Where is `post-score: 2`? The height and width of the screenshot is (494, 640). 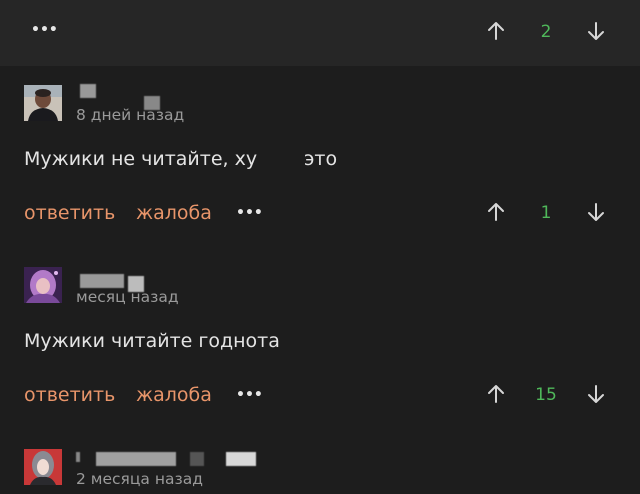 post-score: 2 is located at coordinates (546, 32).